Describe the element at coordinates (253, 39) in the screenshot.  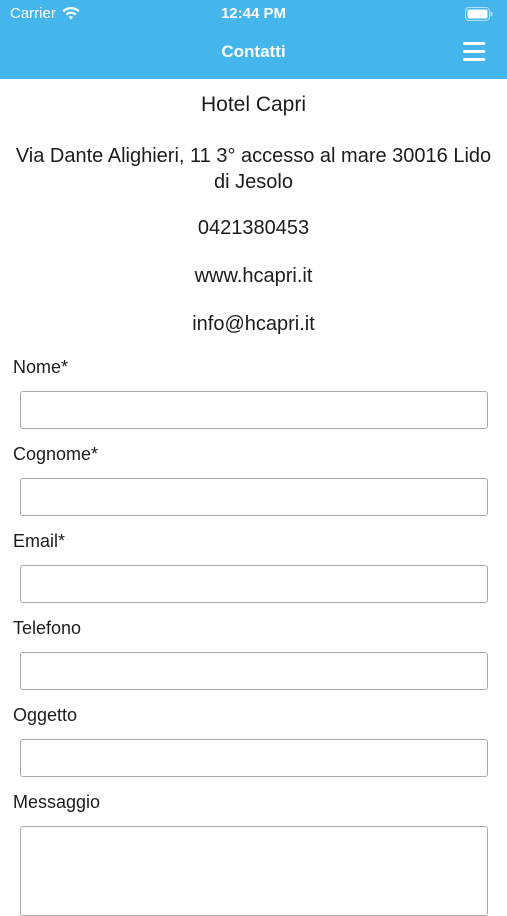
I see `app-header: Carrier 12:44 PM Contatti` at that location.